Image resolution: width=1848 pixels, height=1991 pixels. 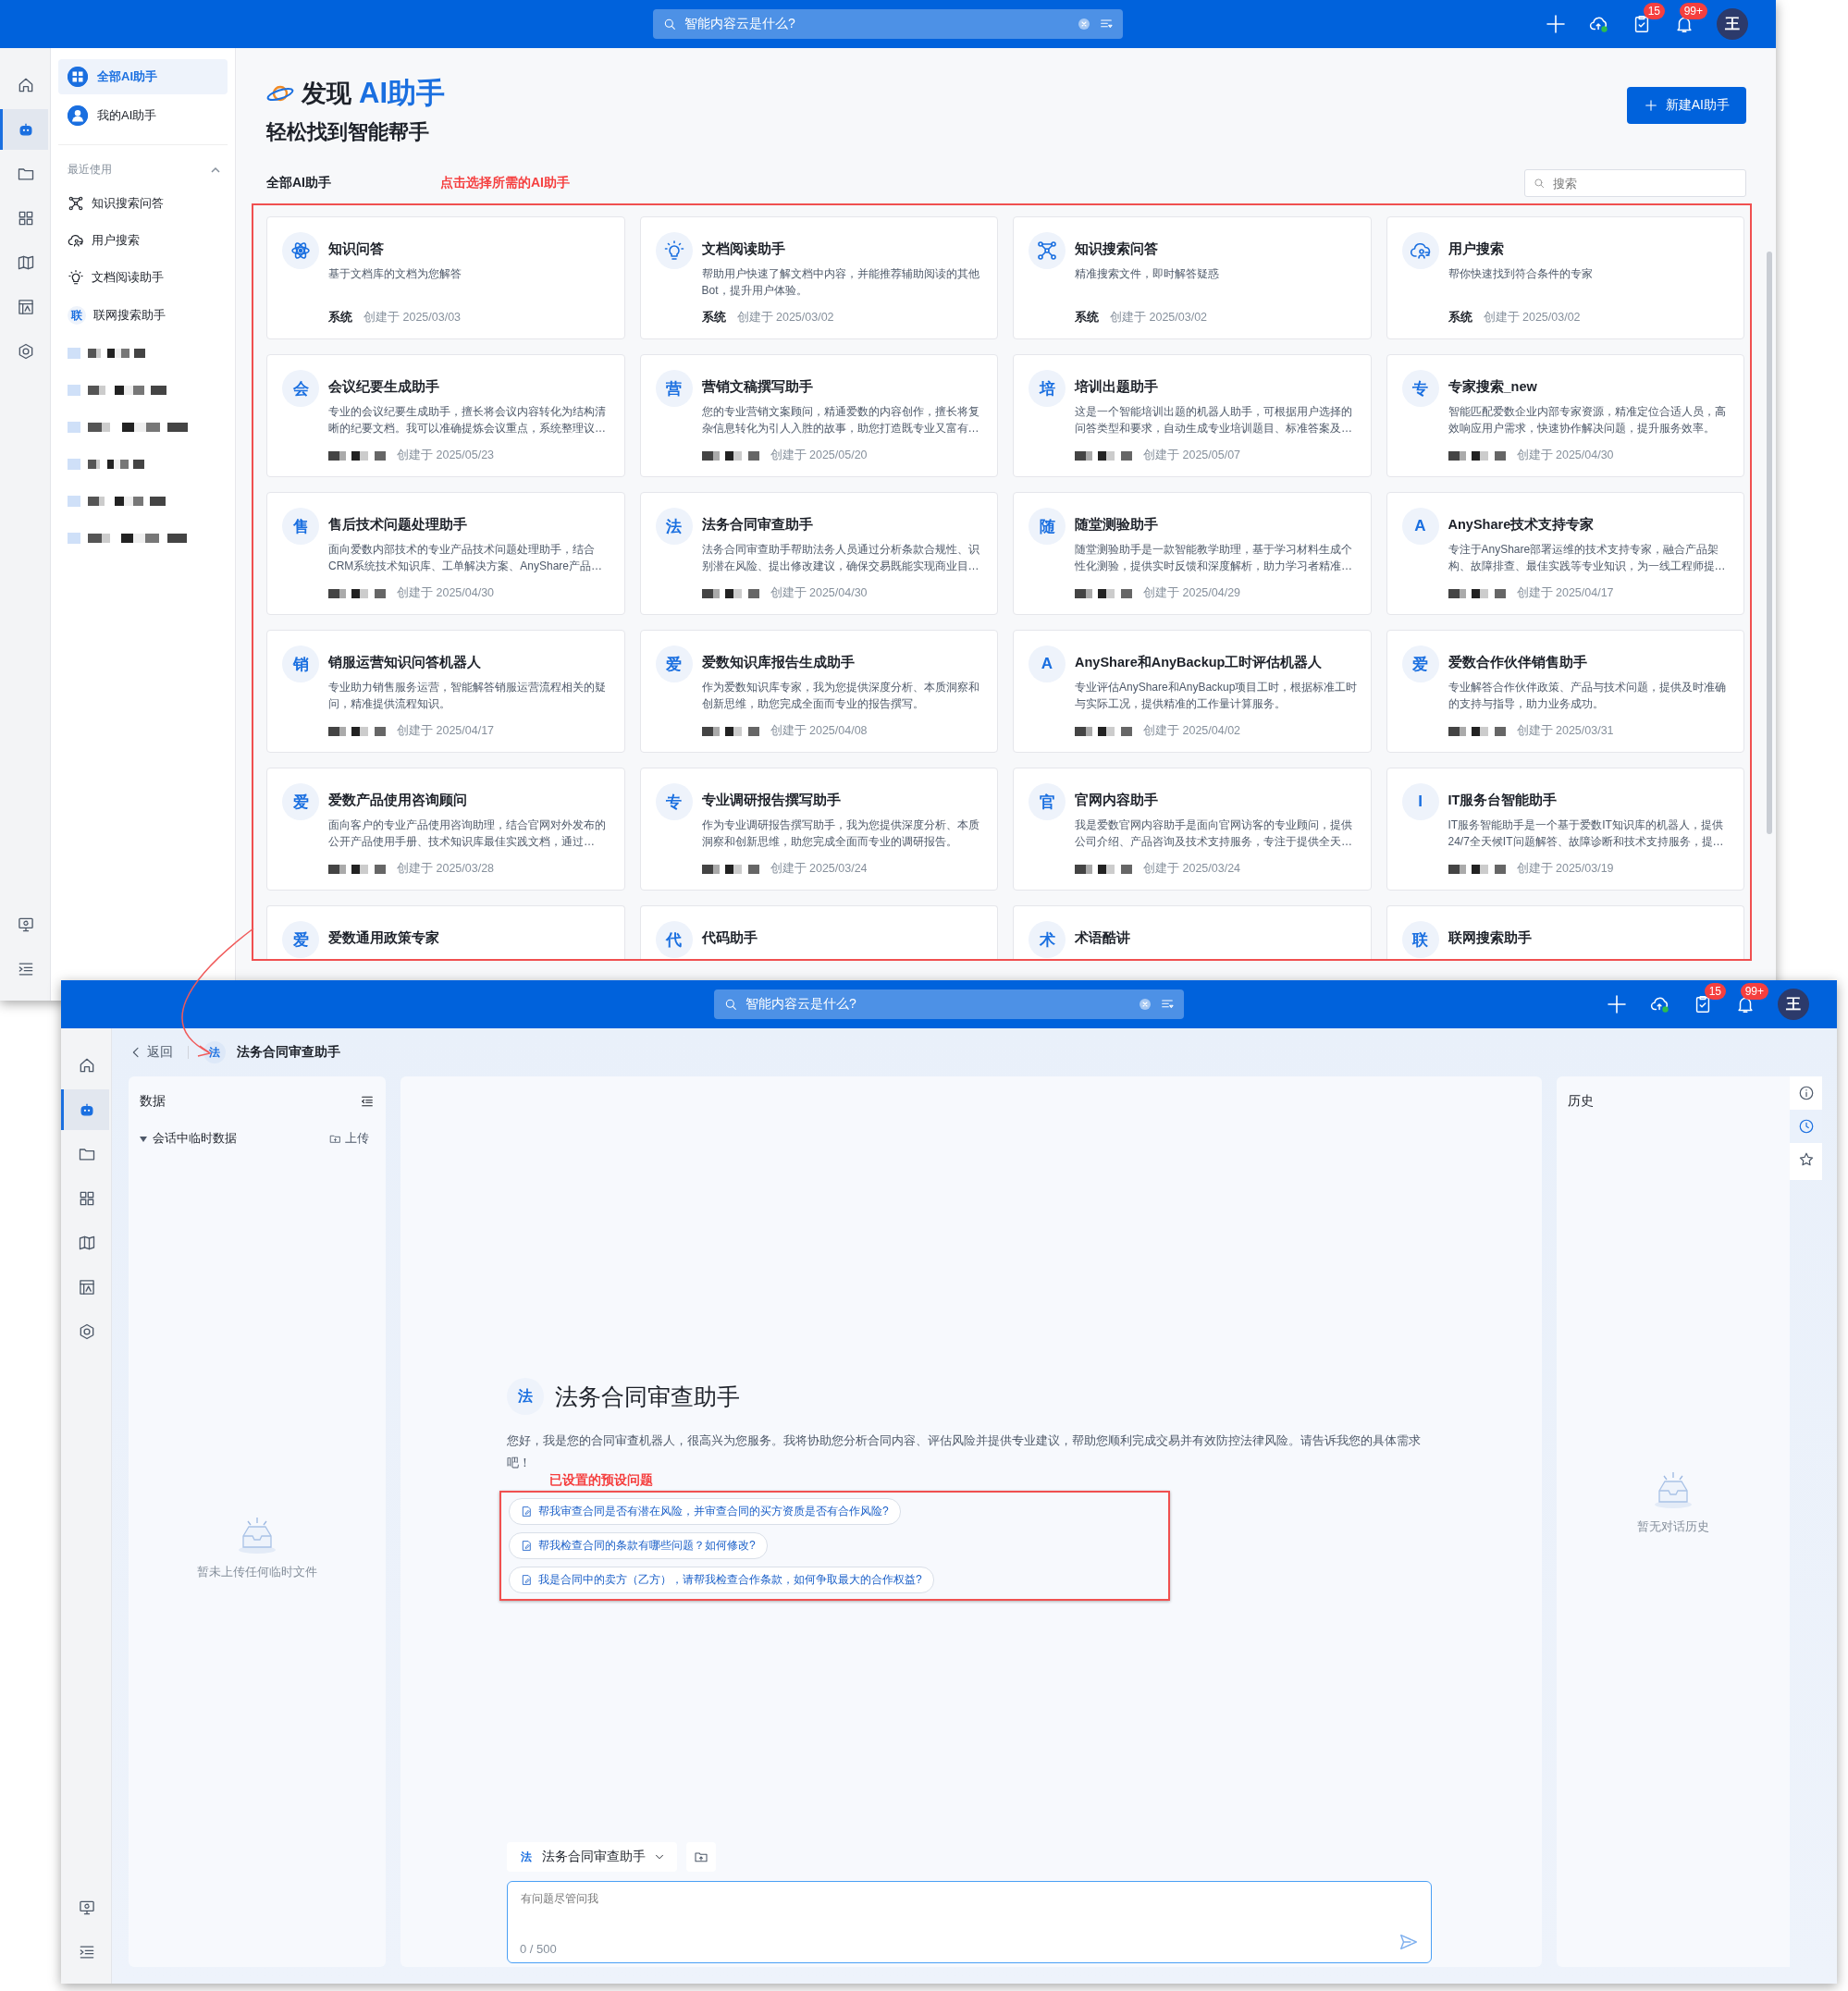 I want to click on upload-button: 上传, so click(x=350, y=1139).